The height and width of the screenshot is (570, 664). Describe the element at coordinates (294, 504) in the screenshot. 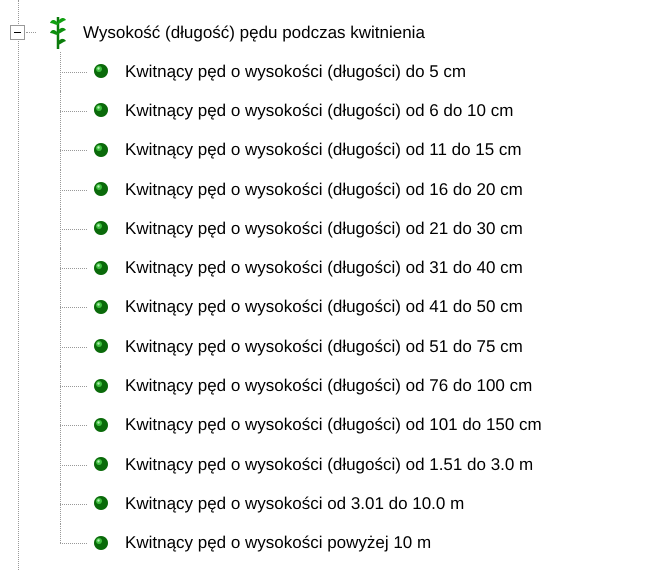

I see `tree-item: Kwitnący pęd o wysokości od 3.01 do 10.0 m` at that location.